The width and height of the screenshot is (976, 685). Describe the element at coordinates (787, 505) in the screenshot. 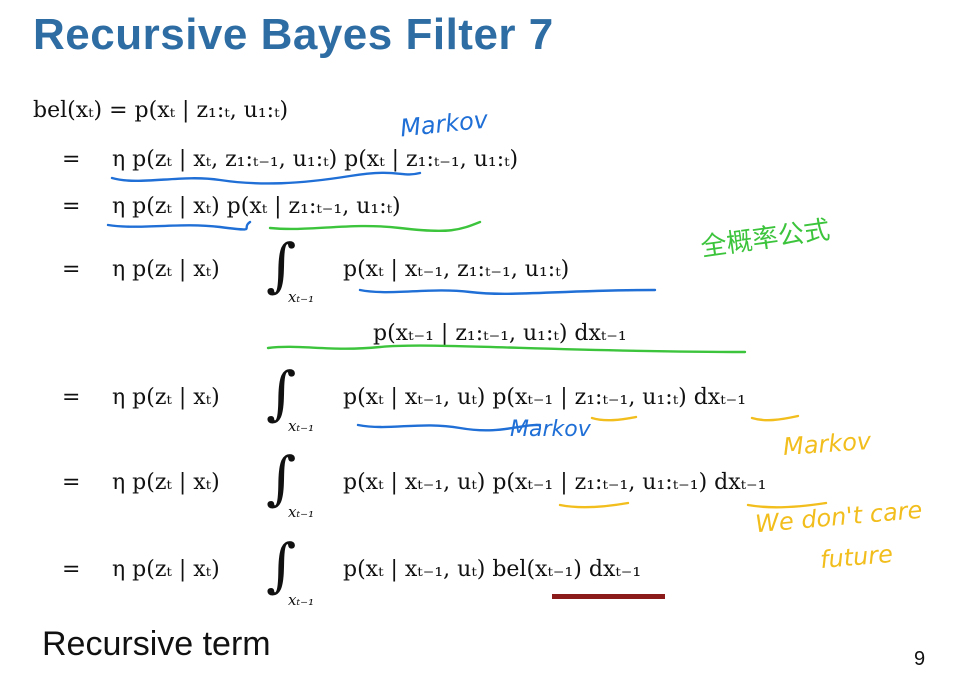

I see `yellow-underline-line5-u` at that location.